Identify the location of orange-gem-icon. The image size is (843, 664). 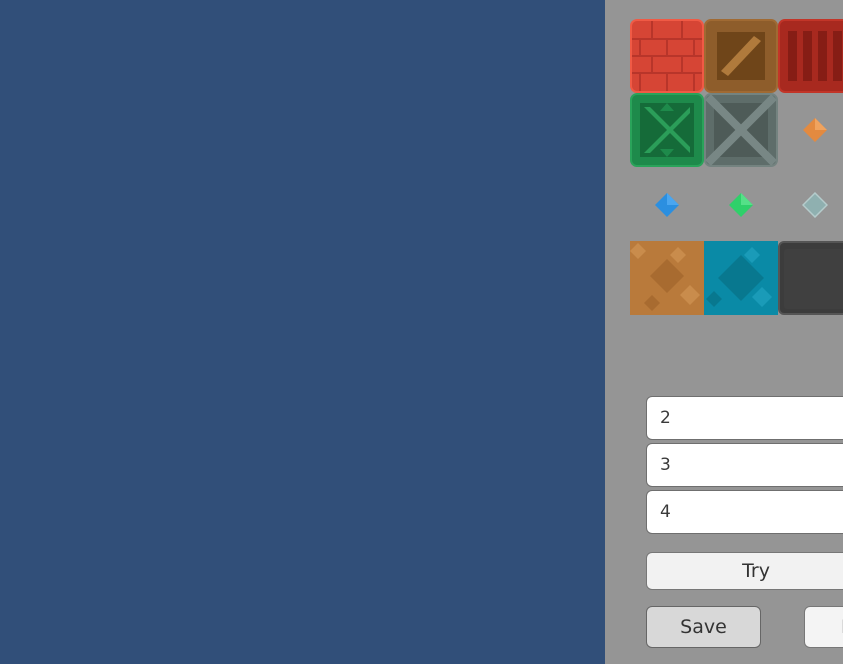
(810, 130).